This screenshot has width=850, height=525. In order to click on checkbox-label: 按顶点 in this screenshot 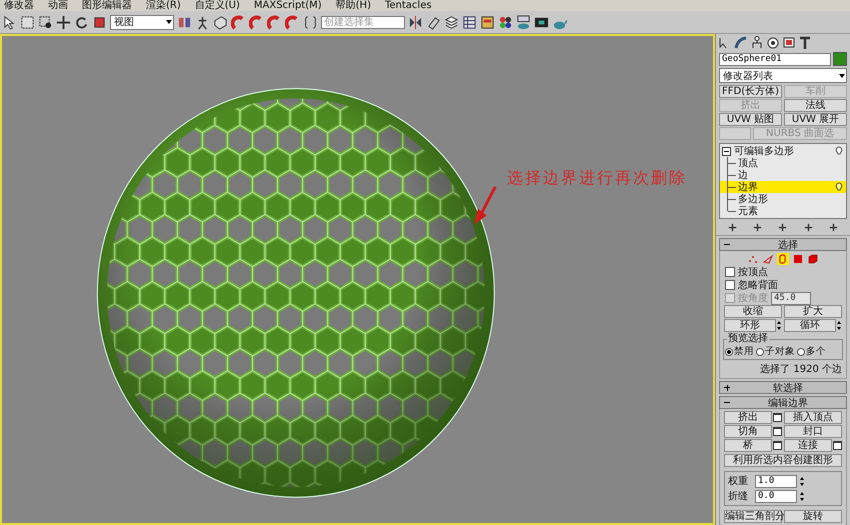, I will do `click(753, 272)`.